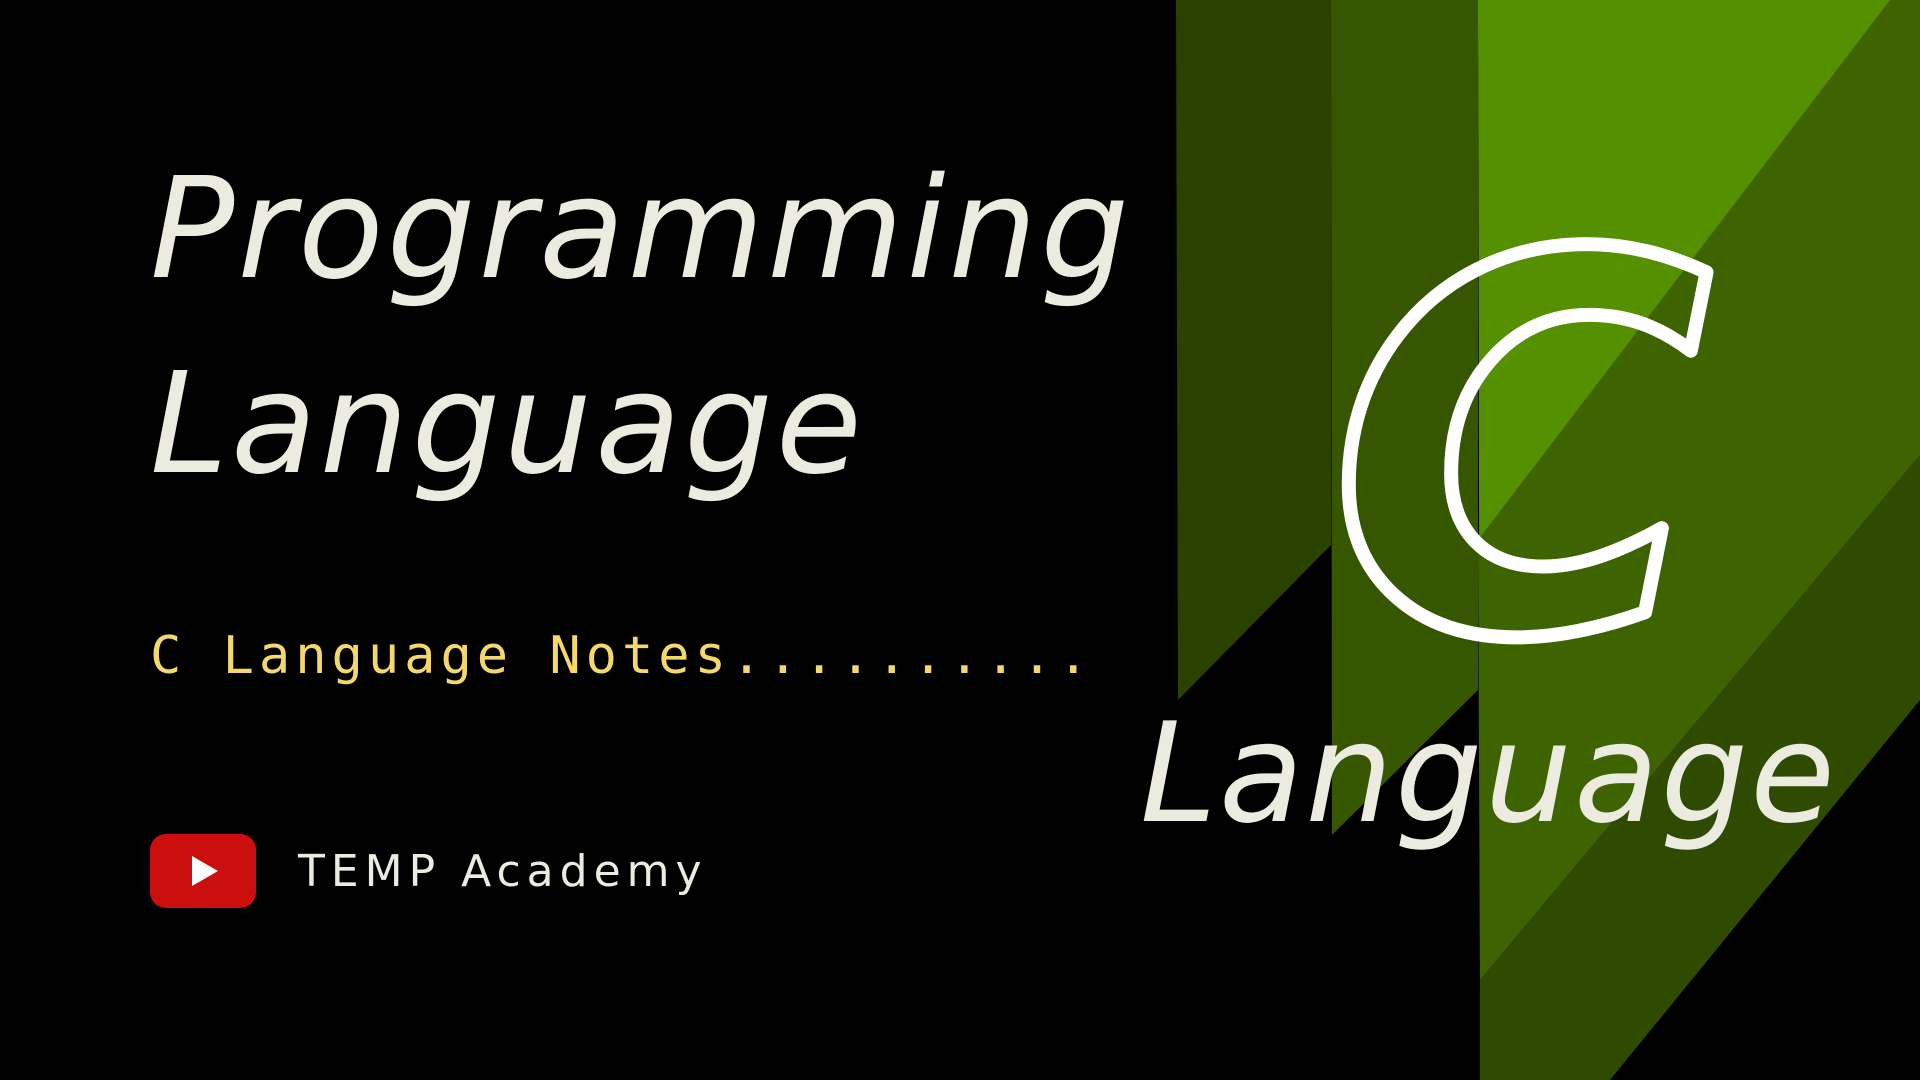 The height and width of the screenshot is (1080, 1920). I want to click on channel-name: TEMP Academy, so click(503, 871).